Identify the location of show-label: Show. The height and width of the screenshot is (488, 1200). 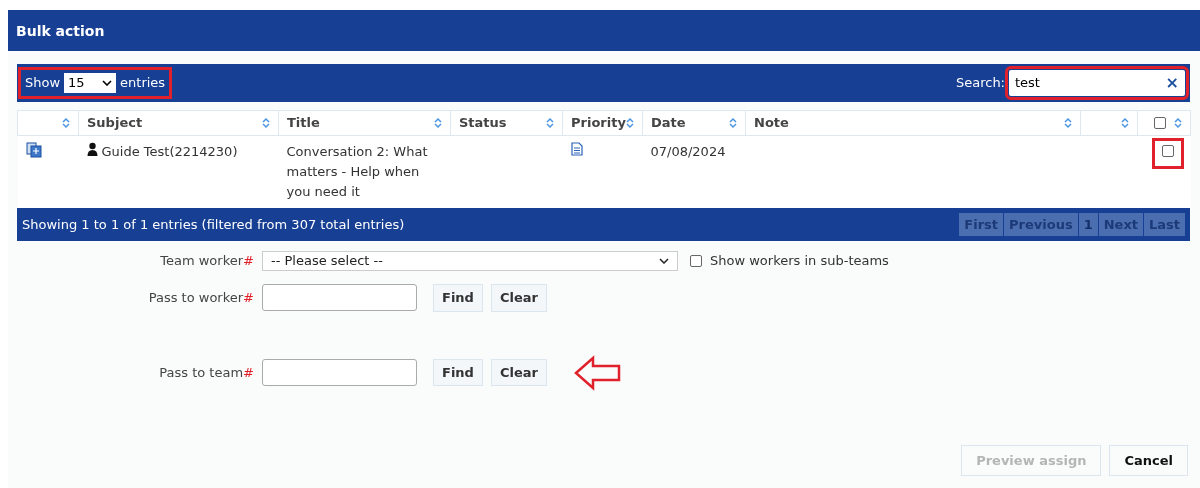
(43, 83).